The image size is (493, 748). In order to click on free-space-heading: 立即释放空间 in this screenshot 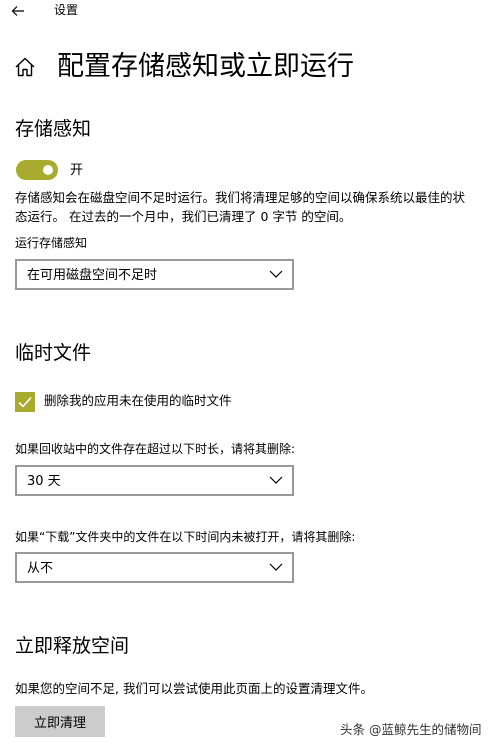, I will do `click(72, 646)`.